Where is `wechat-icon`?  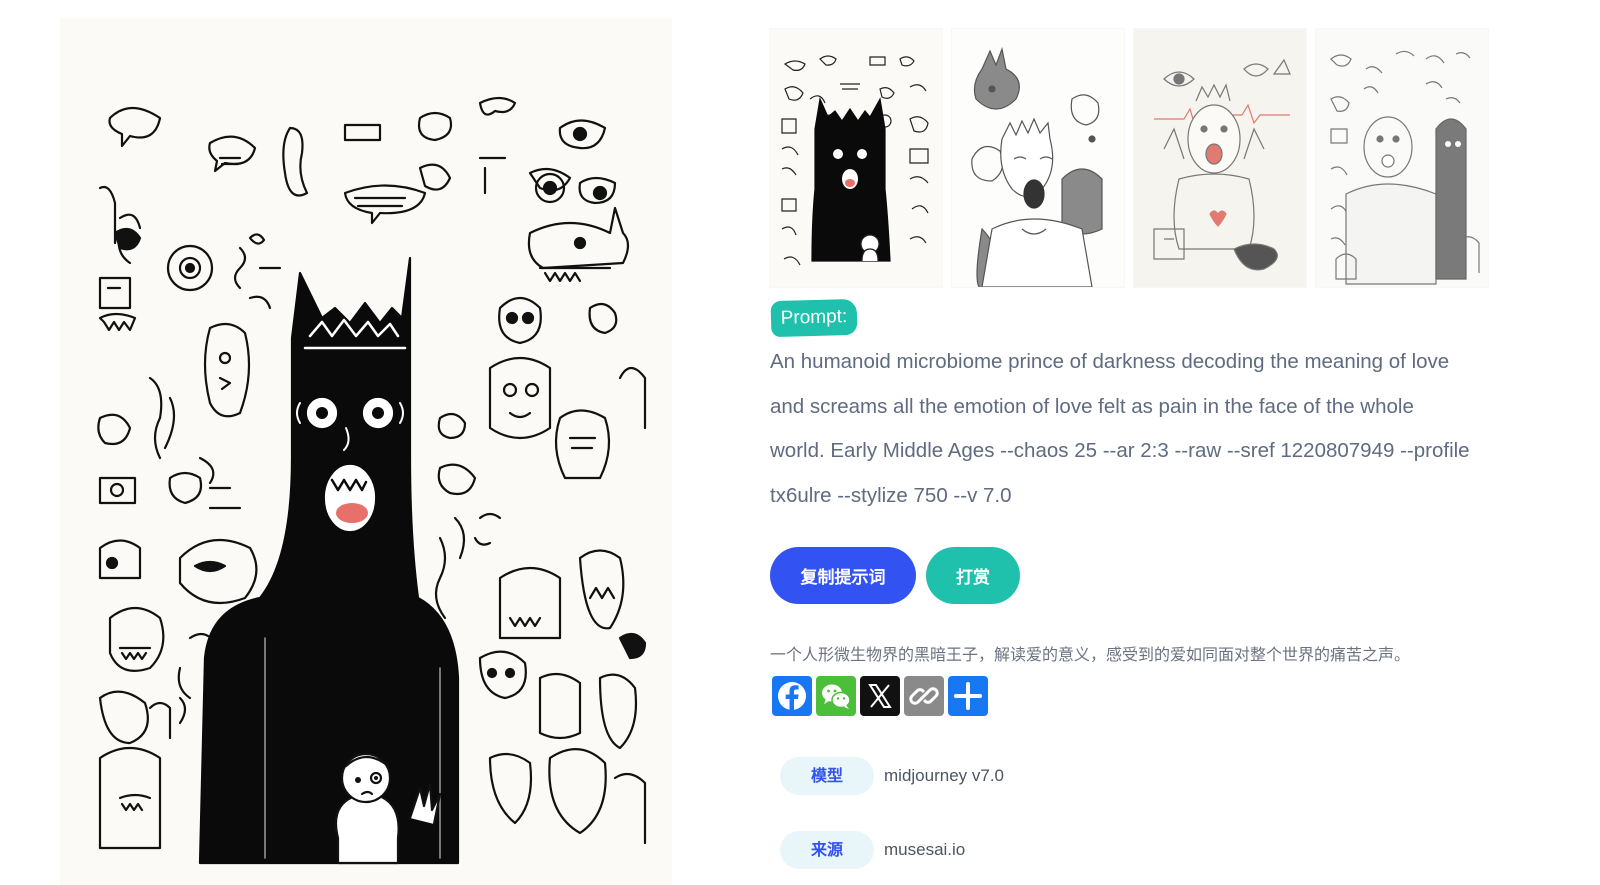 wechat-icon is located at coordinates (836, 696).